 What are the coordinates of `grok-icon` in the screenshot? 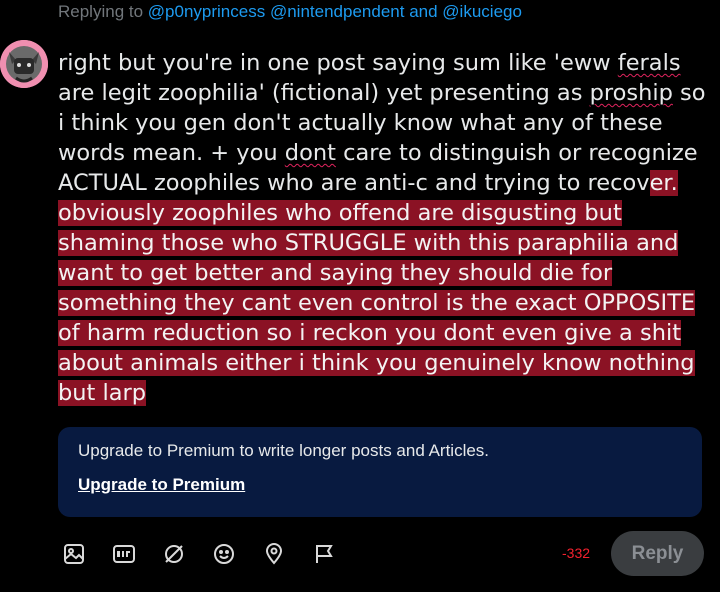 It's located at (174, 554).